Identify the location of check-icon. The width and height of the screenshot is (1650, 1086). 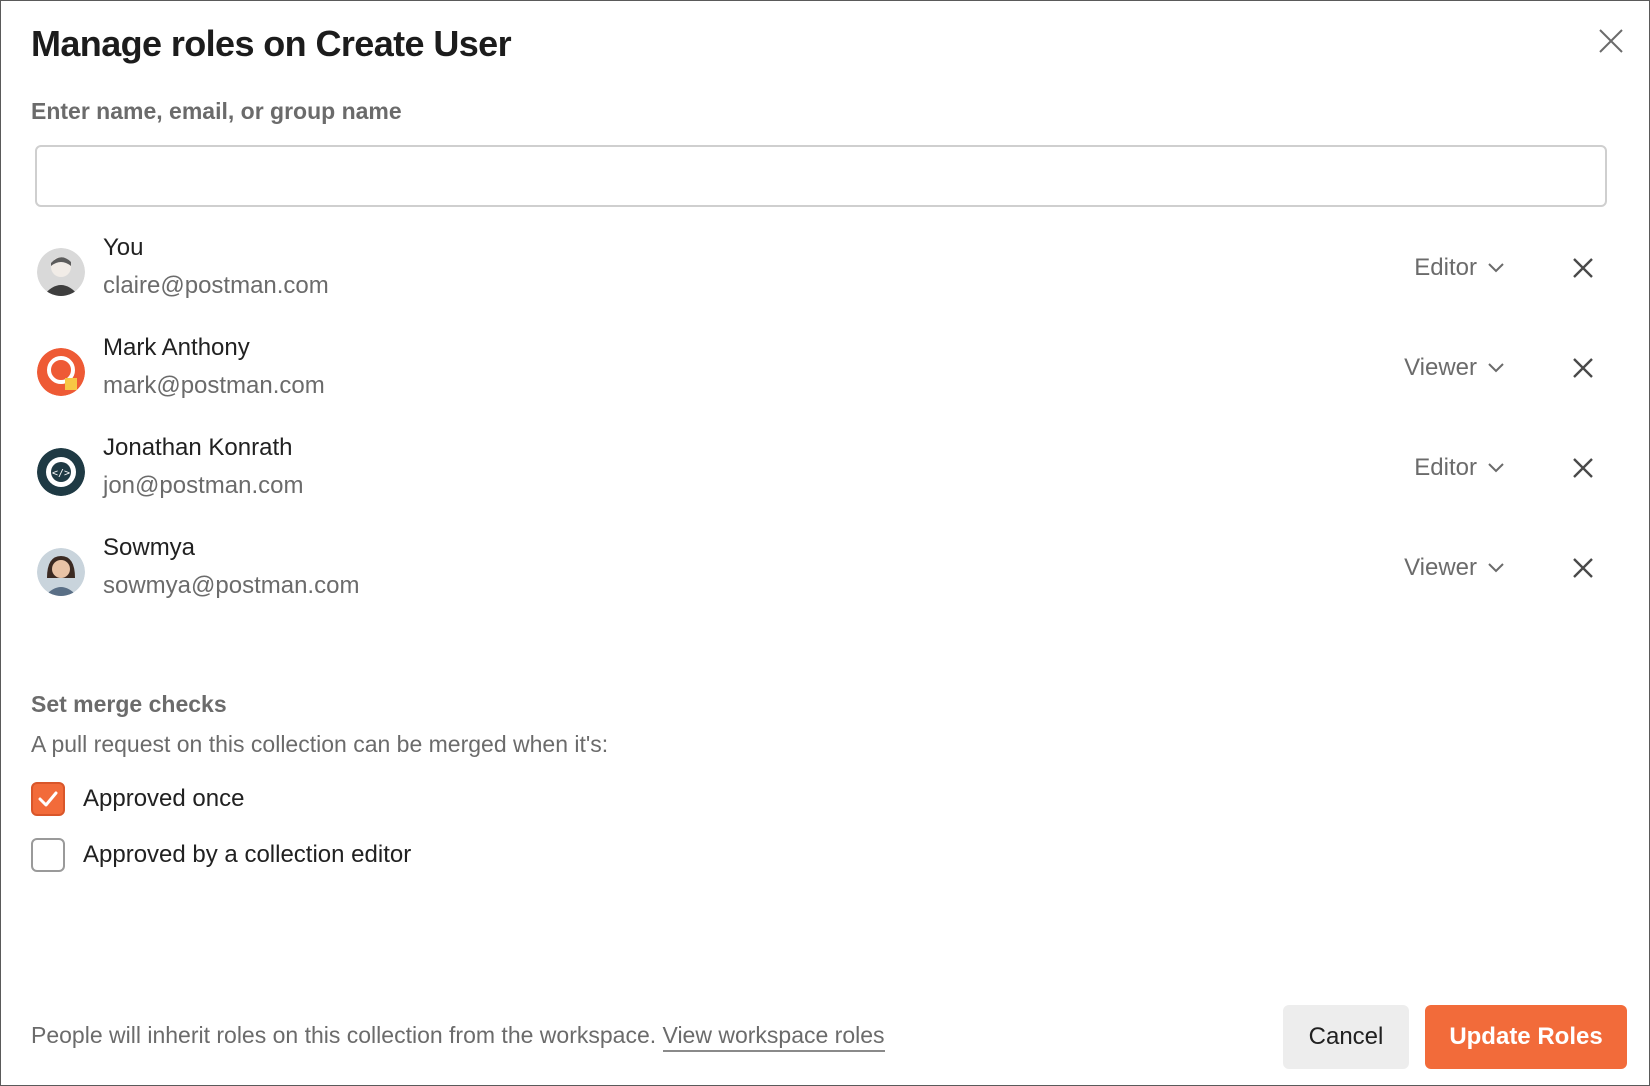
(48, 799).